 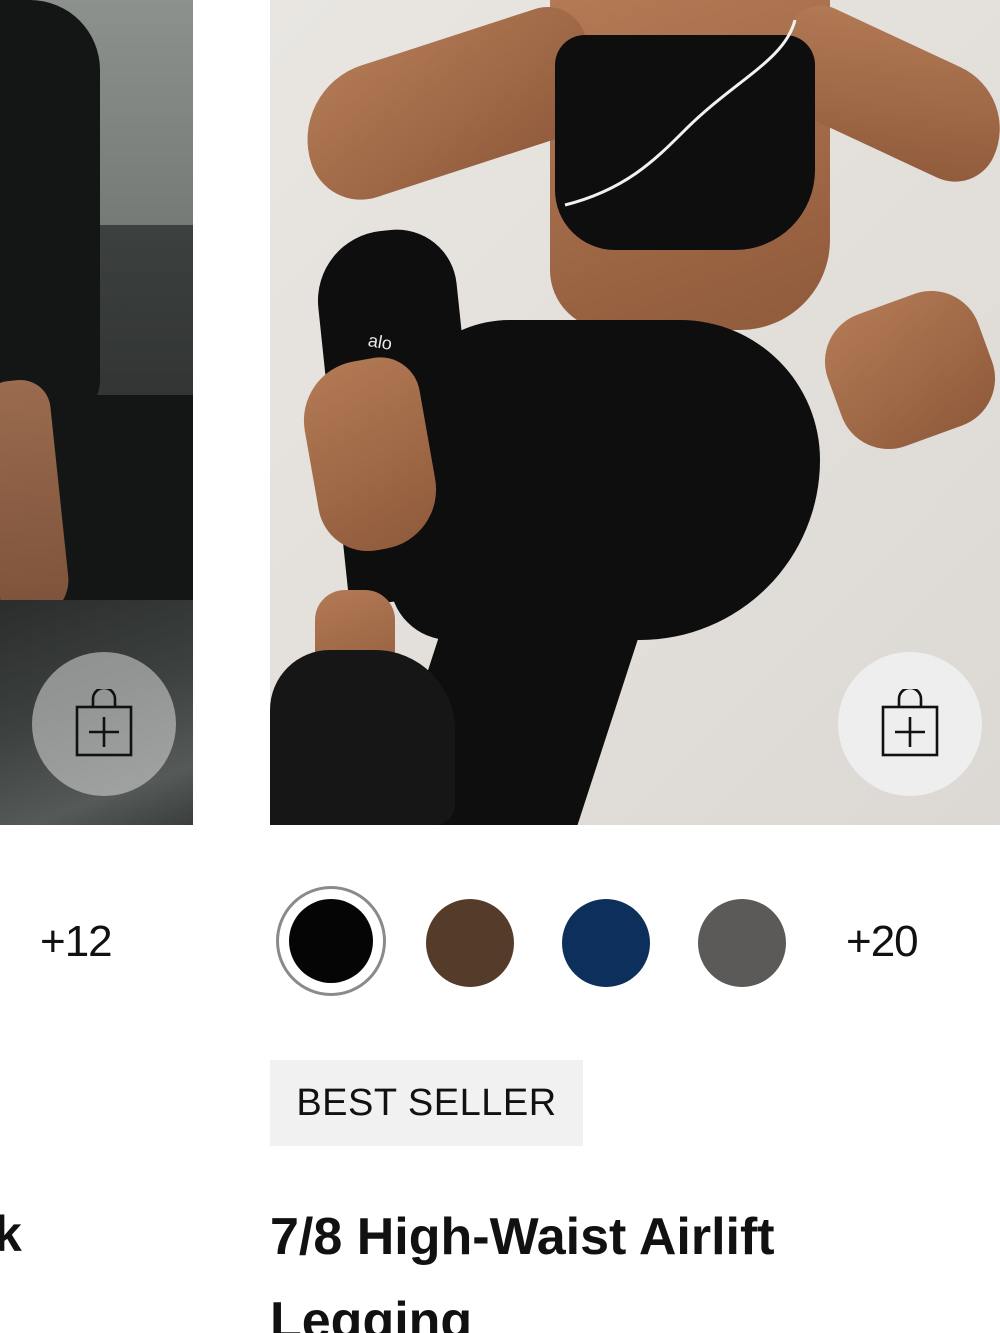 What do you see at coordinates (50, 210) in the screenshot?
I see `left-image-sweater` at bounding box center [50, 210].